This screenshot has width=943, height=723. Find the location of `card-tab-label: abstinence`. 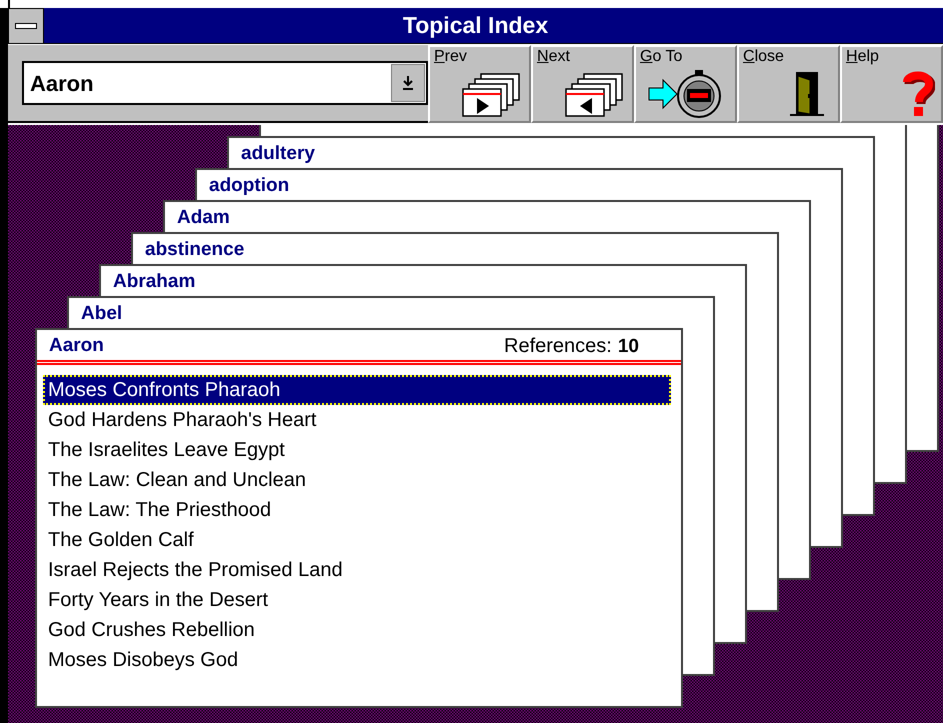

card-tab-label: abstinence is located at coordinates (194, 250).